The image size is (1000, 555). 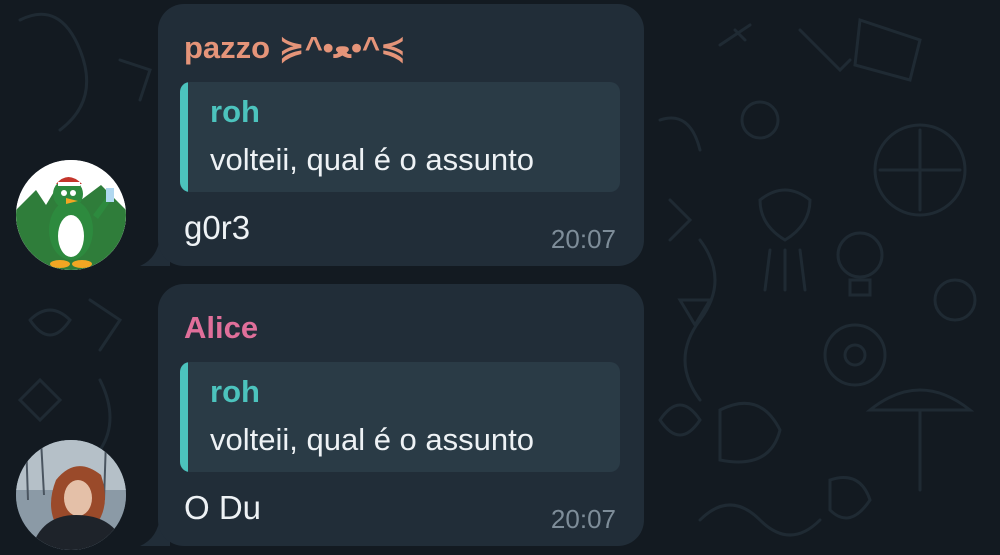 I want to click on message-text: g0r3, so click(x=217, y=227).